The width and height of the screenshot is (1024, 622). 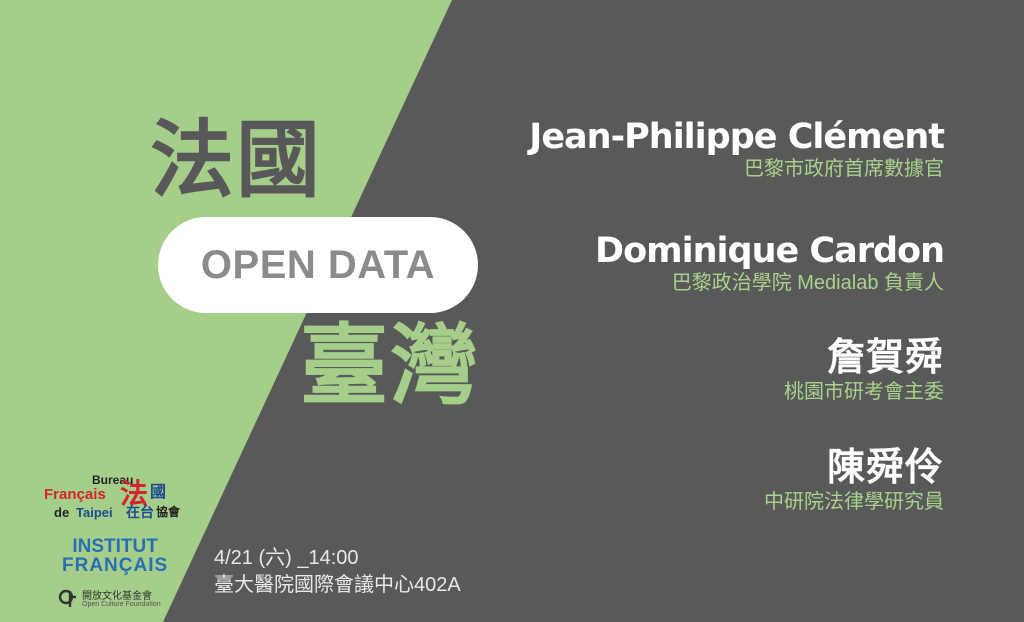 I want to click on speaker-role: 巴黎政治學院 Medialab 負責人, so click(x=807, y=283).